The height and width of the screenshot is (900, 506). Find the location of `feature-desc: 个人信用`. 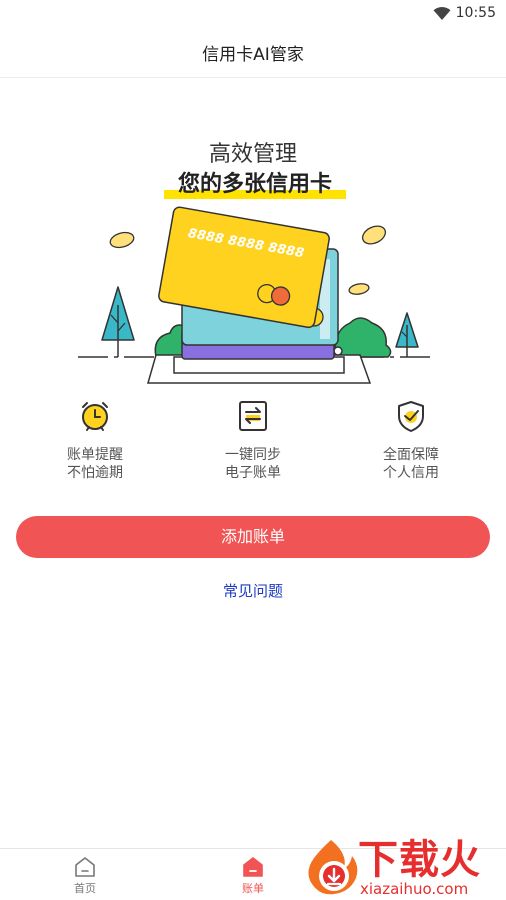

feature-desc: 个人信用 is located at coordinates (411, 473).